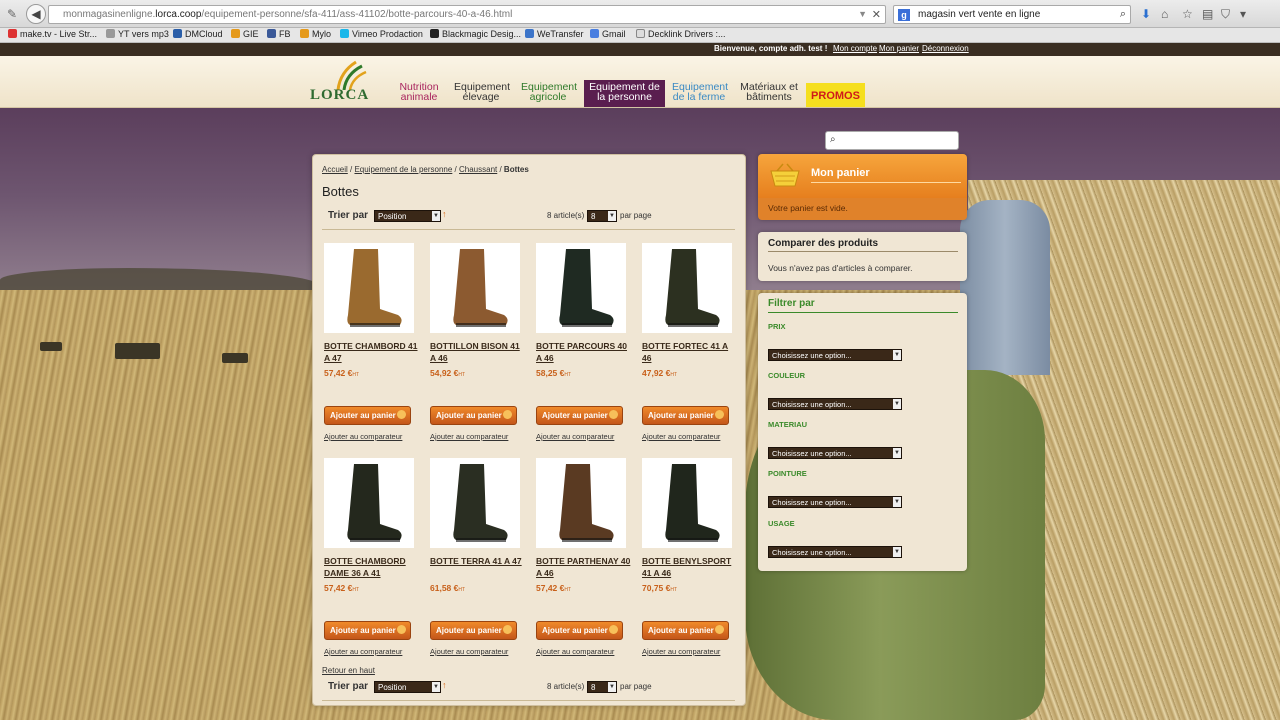 Image resolution: width=1280 pixels, height=720 pixels. What do you see at coordinates (348, 670) in the screenshot?
I see `back-to-top-link: Retour en haut` at bounding box center [348, 670].